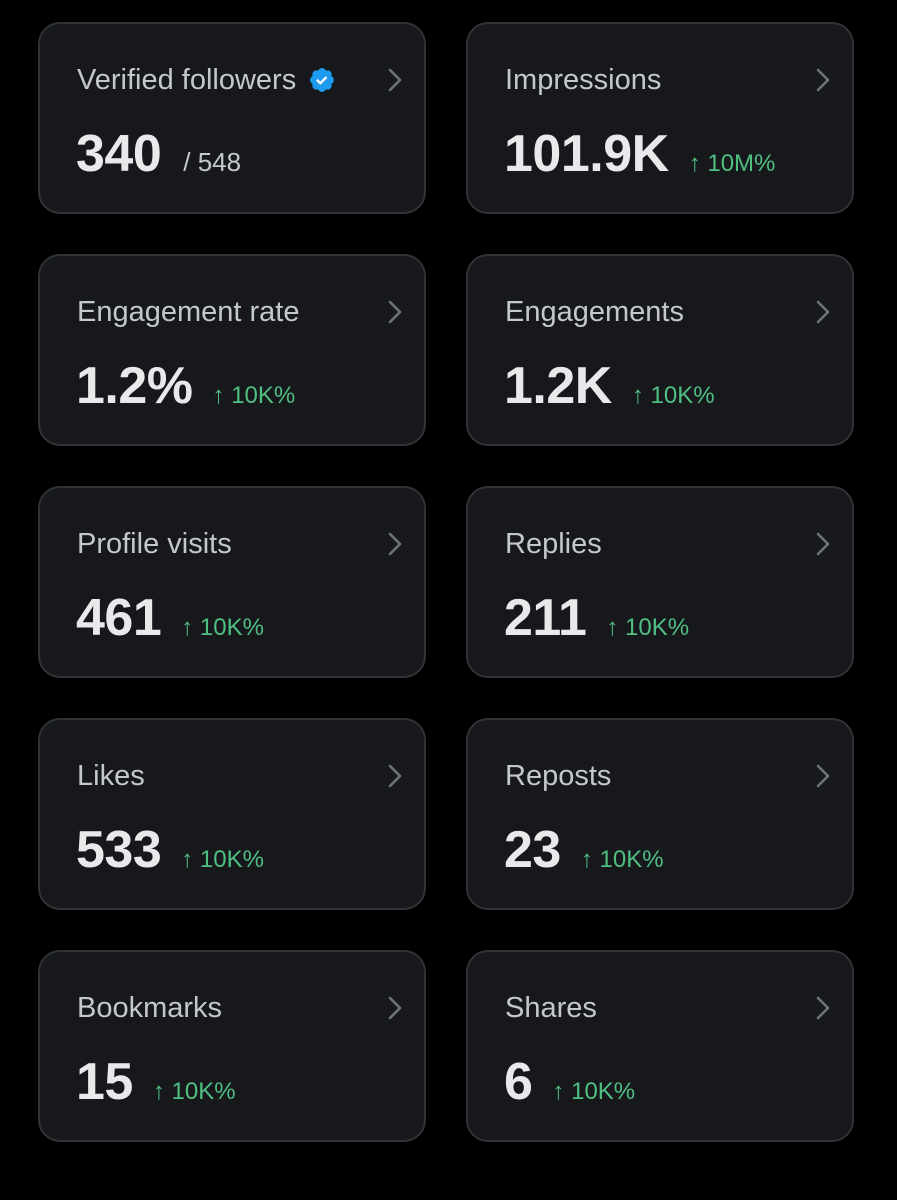 The height and width of the screenshot is (1200, 897). Describe the element at coordinates (660, 582) in the screenshot. I see `replies-card: Replies 211 ↑ 10K%` at that location.